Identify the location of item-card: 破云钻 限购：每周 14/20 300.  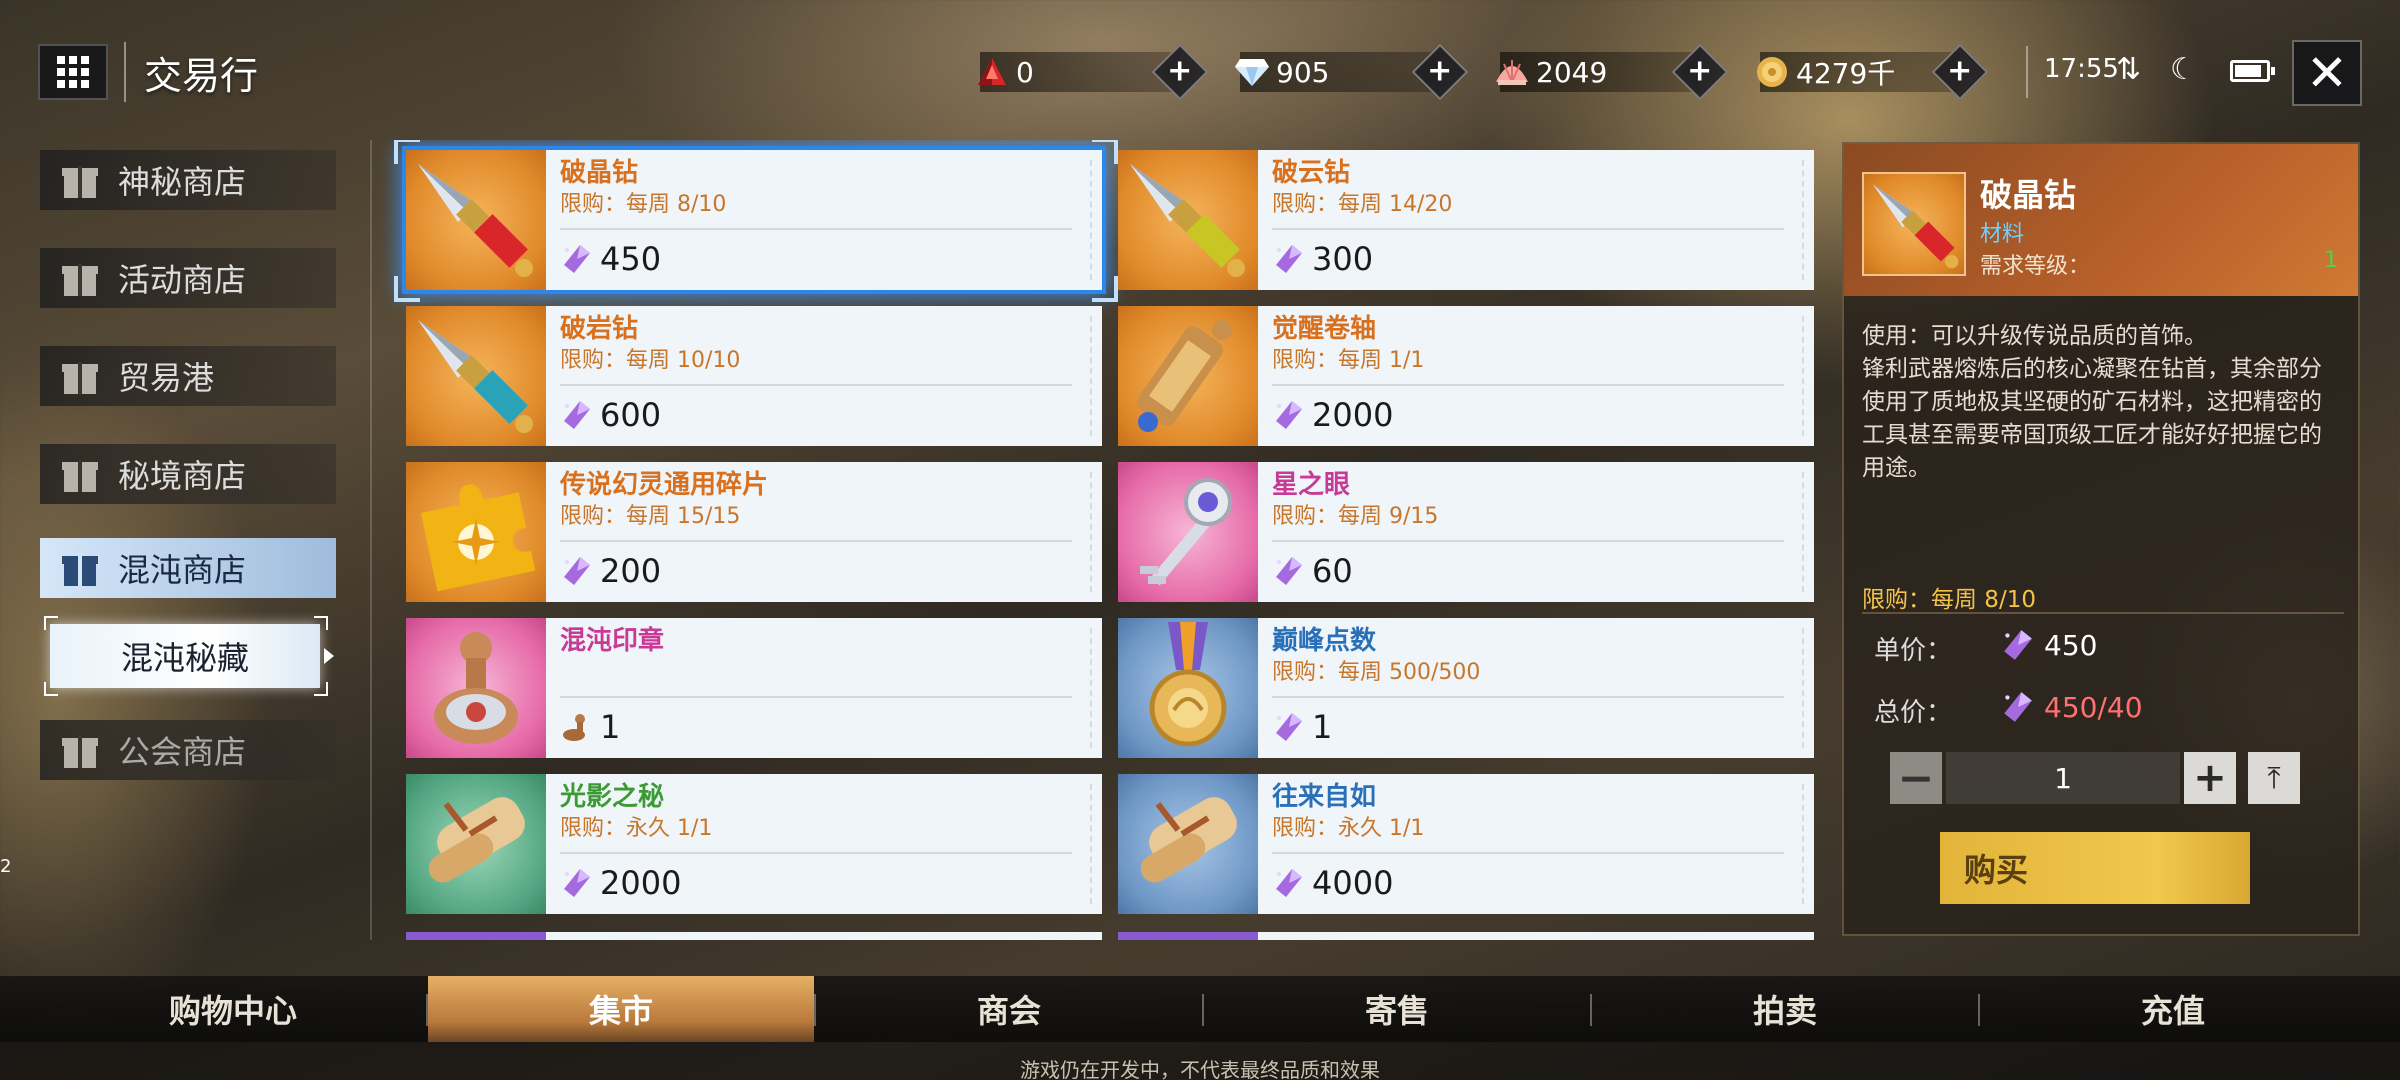
(1466, 220).